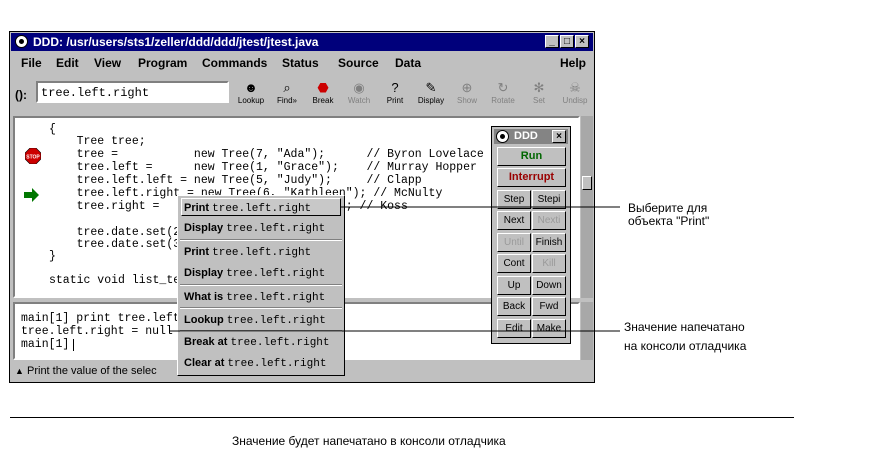 The image size is (869, 450). I want to click on callout-print-text: Выберите для объекта "Print", so click(669, 214).